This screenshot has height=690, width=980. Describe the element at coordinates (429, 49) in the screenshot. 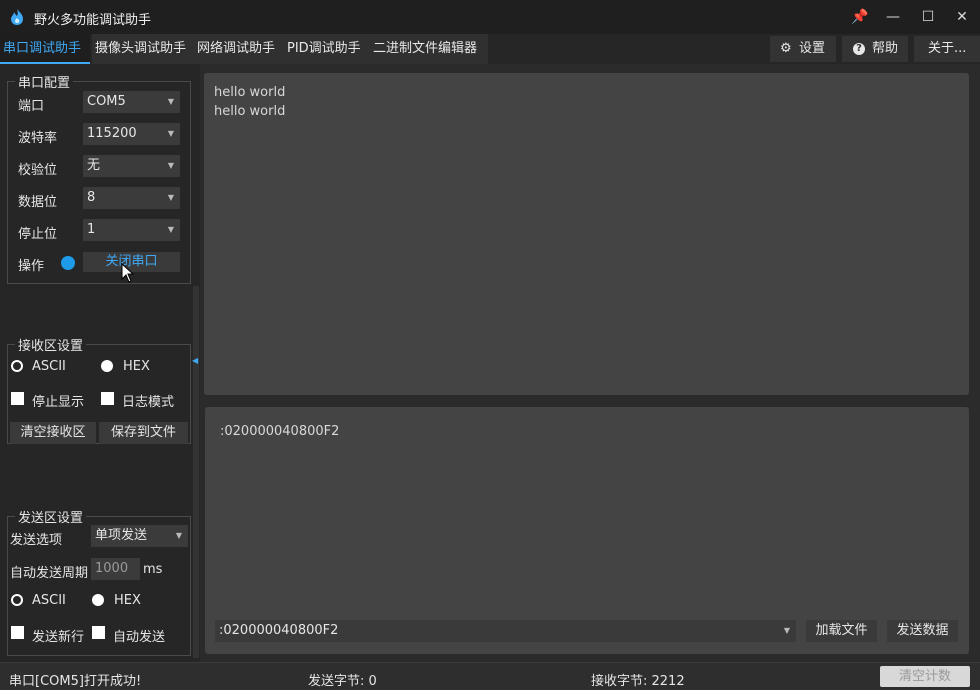

I see `tab-binary-editor: 二进制文件编辑器` at that location.